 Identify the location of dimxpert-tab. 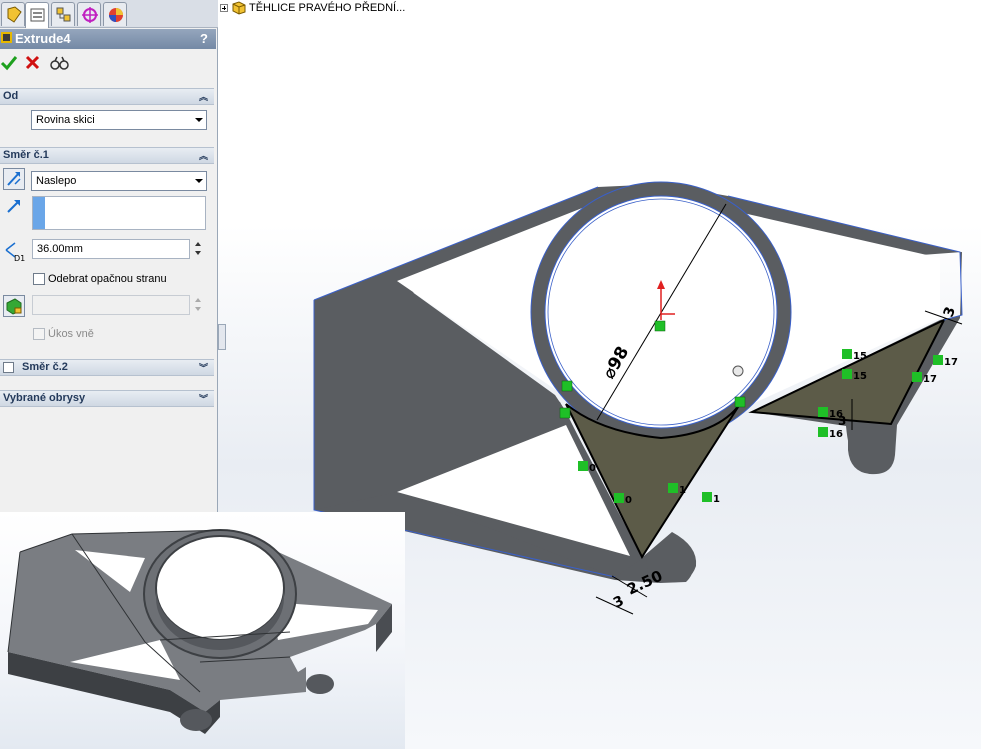
(89, 14).